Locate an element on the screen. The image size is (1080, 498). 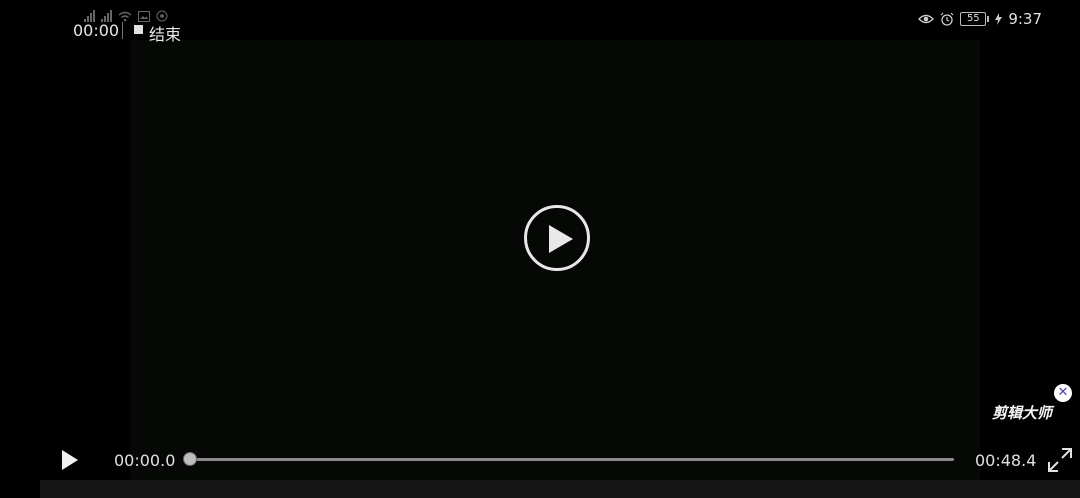
watermark-label: 剪辑大师 is located at coordinates (1022, 413).